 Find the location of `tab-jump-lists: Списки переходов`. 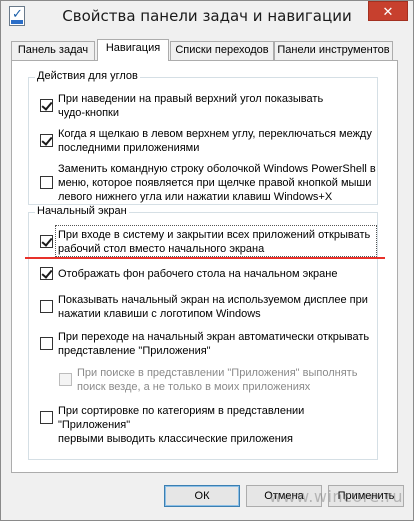

tab-jump-lists: Списки переходов is located at coordinates (222, 50).